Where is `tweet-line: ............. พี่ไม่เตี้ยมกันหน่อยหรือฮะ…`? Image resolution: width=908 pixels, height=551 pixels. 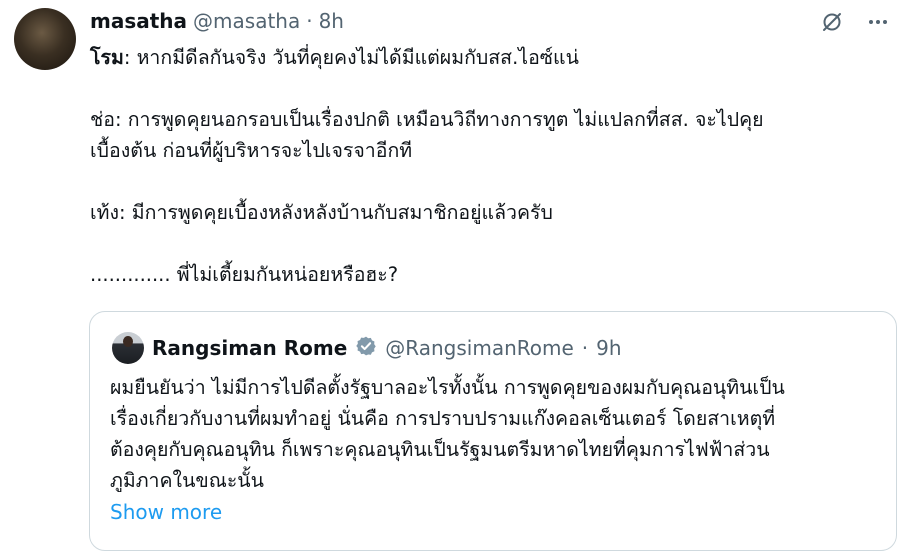
tweet-line: ............. พี่ไม่เตี้ยมกันหน่อยหรือฮะ… is located at coordinates (244, 274).